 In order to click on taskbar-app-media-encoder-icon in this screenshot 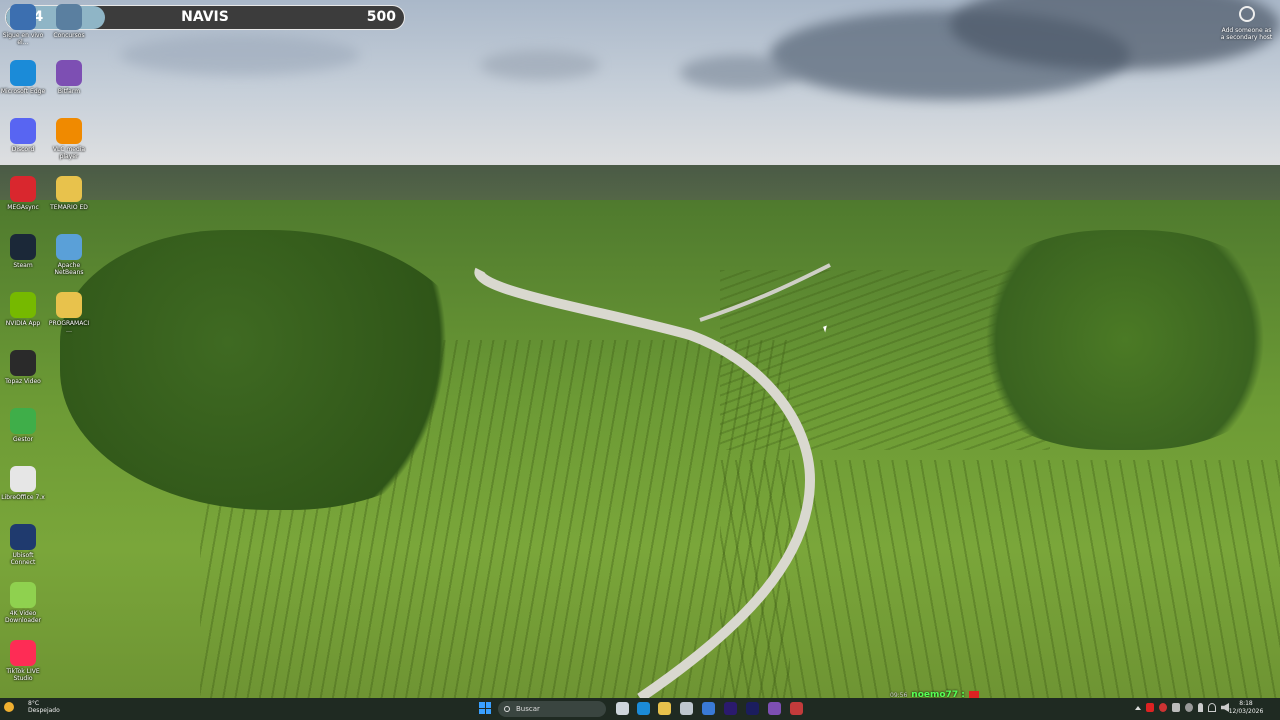, I will do `click(752, 708)`.